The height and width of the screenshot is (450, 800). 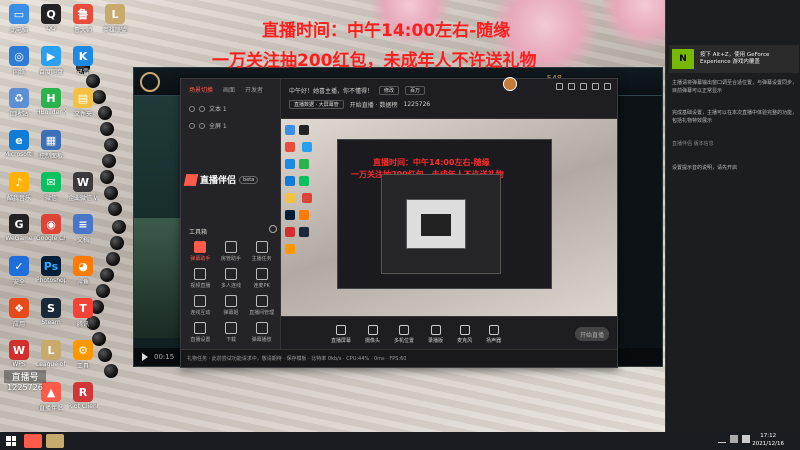 I want to click on streamer-badge: 直播号 1225726, so click(x=25, y=381).